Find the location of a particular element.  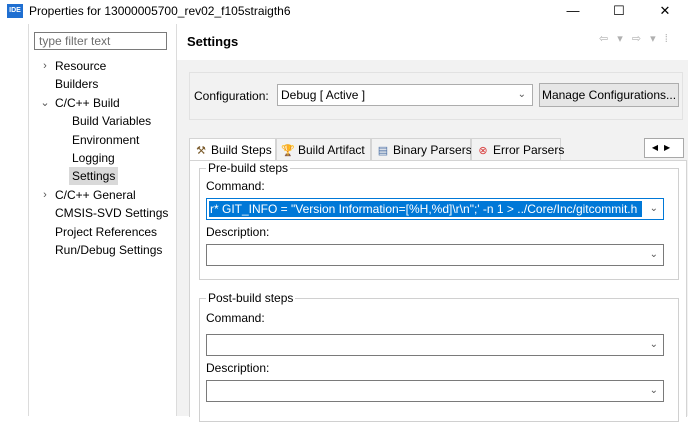

ide-app-icon: IDE is located at coordinates (15, 11).